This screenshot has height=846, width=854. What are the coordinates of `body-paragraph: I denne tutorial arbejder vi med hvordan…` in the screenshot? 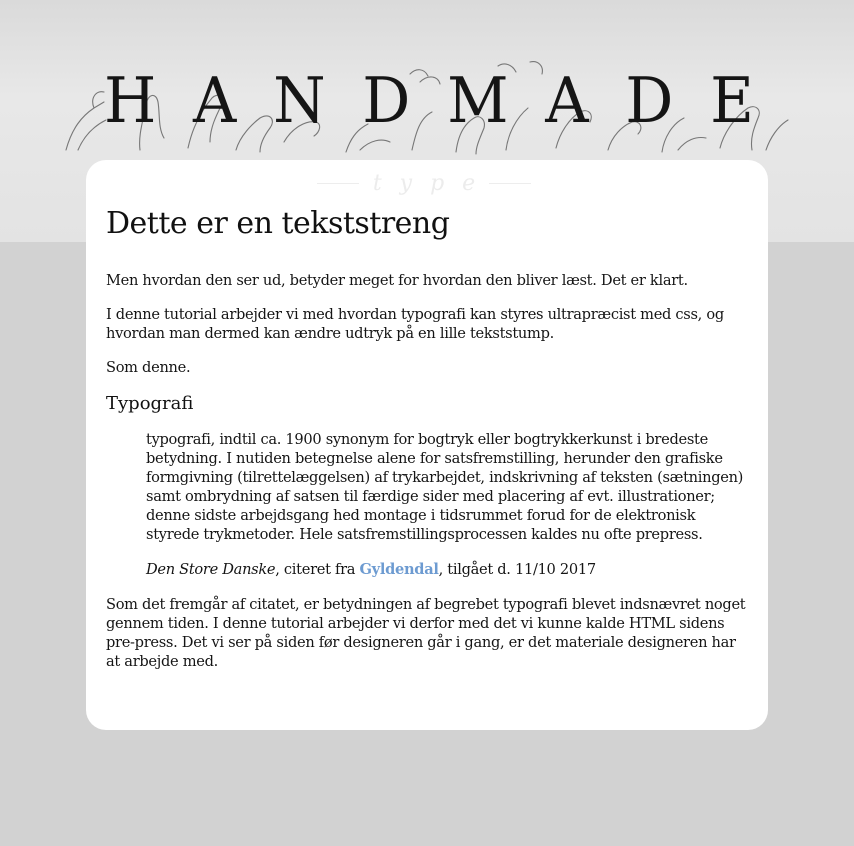 It's located at (415, 324).